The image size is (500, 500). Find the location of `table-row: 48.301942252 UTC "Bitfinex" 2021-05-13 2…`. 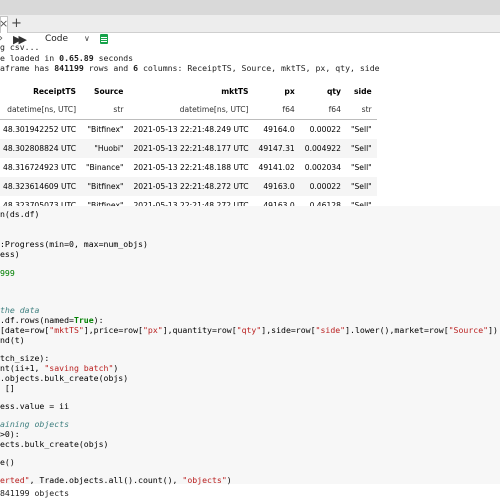

table-row: 48.301942252 UTC "Bitfinex" 2021-05-13 2… is located at coordinates (188, 130).